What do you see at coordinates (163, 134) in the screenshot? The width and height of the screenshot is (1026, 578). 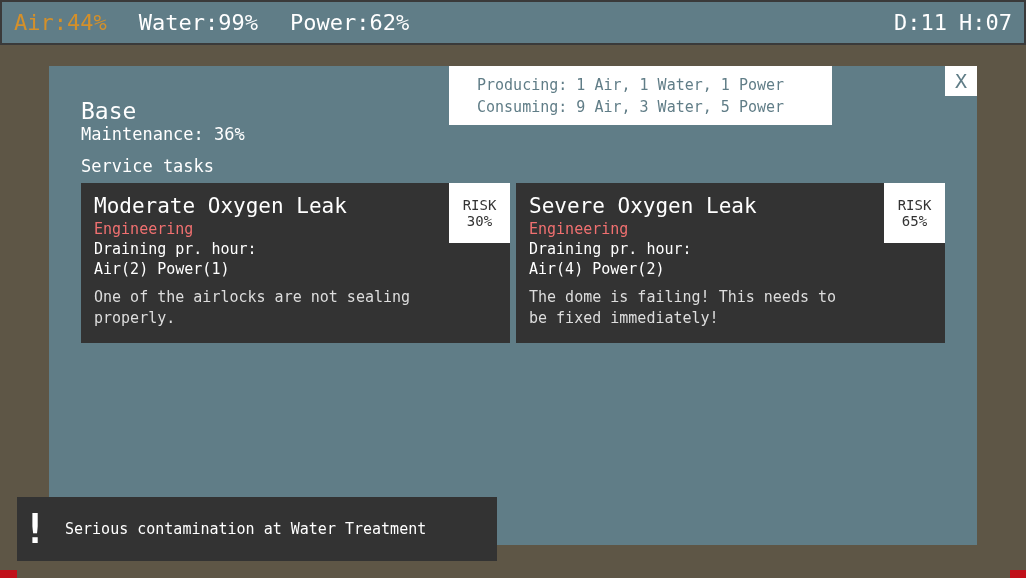 I see `maintenance-text: Maintenance: 36%` at bounding box center [163, 134].